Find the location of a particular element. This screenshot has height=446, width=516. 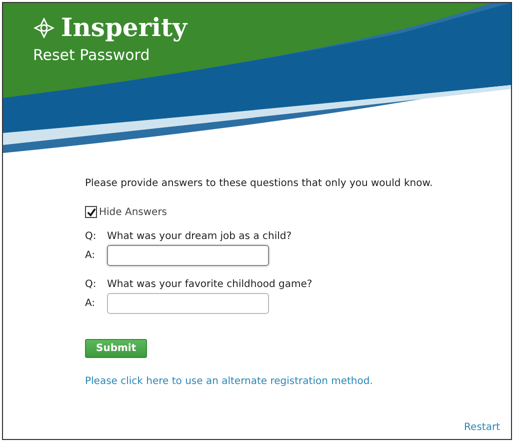

logo-icon is located at coordinates (44, 27).